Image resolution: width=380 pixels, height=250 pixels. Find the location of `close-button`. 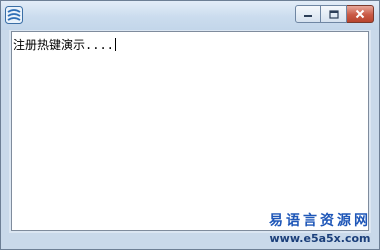

close-button is located at coordinates (360, 14).